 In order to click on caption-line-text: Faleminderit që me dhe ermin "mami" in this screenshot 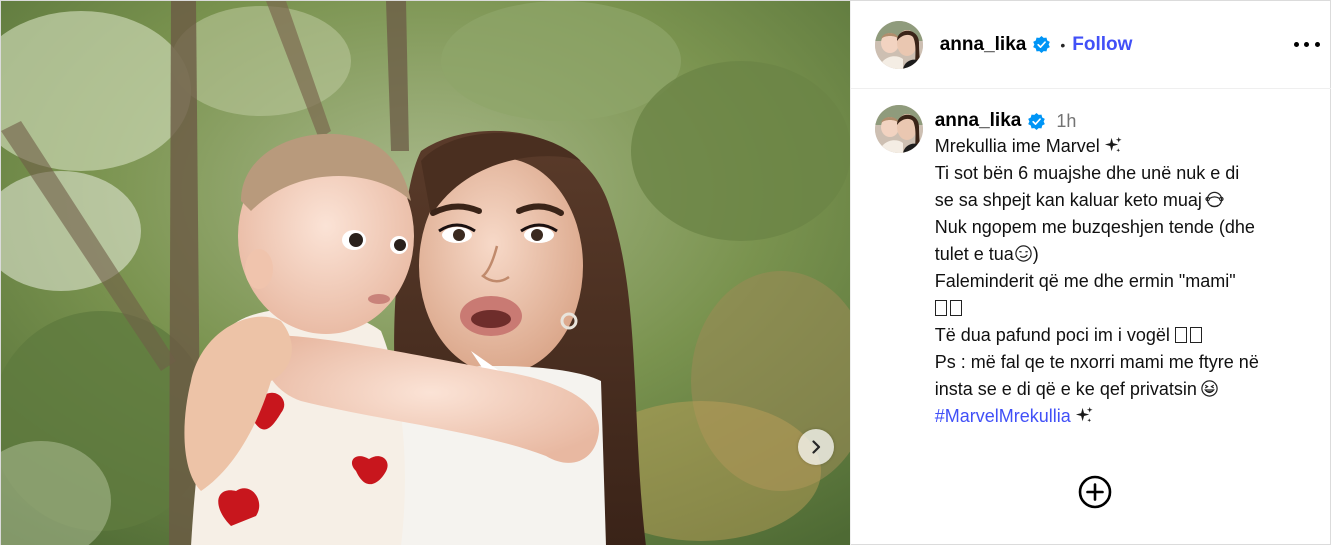, I will do `click(1085, 281)`.